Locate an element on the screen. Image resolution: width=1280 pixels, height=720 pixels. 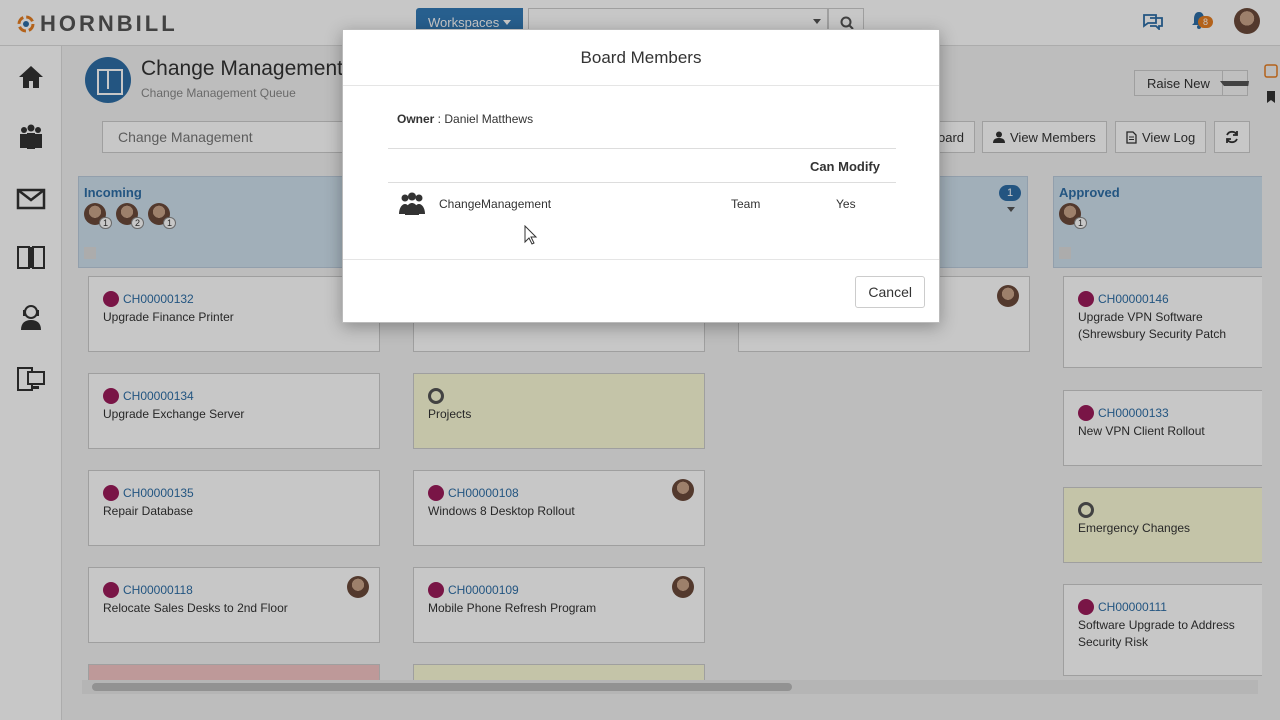
table-header: Can Modify is located at coordinates (642, 166).